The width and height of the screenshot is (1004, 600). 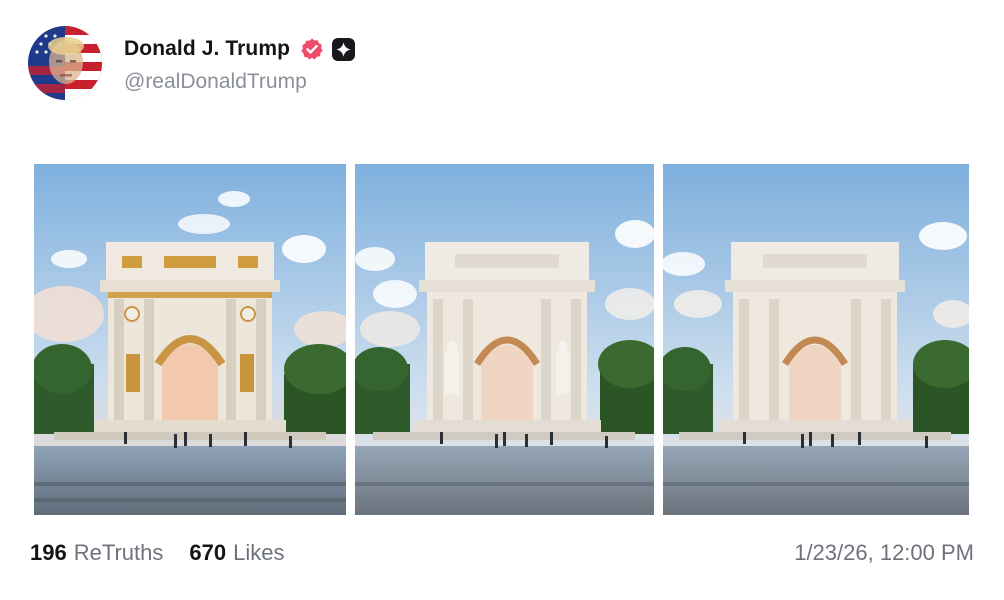 I want to click on verified-icon, so click(x=312, y=49).